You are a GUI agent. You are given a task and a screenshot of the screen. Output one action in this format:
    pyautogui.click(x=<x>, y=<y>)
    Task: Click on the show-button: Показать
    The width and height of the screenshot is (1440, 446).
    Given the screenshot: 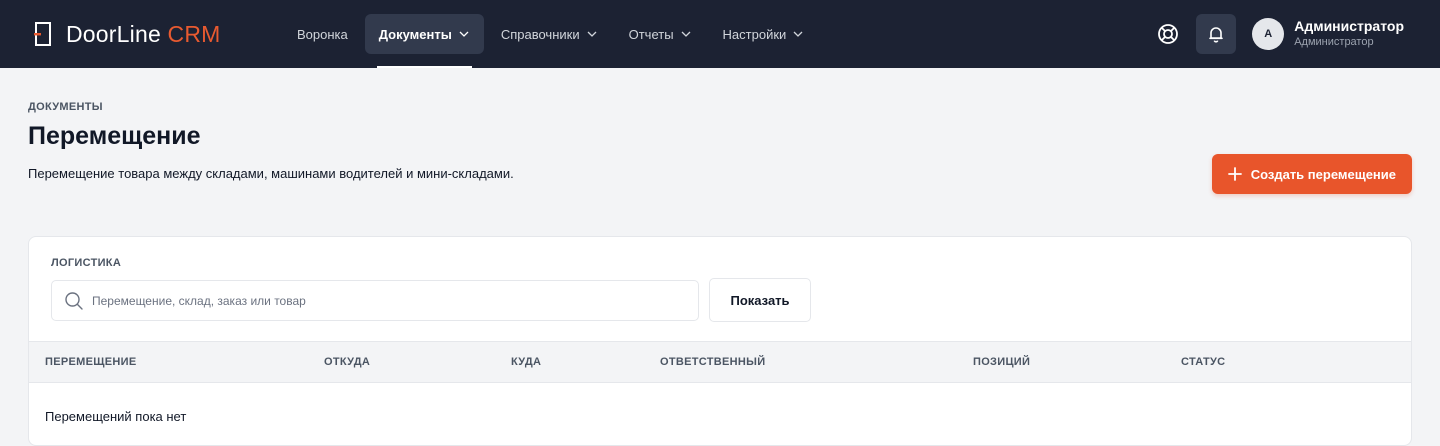 What is the action you would take?
    pyautogui.click(x=760, y=300)
    